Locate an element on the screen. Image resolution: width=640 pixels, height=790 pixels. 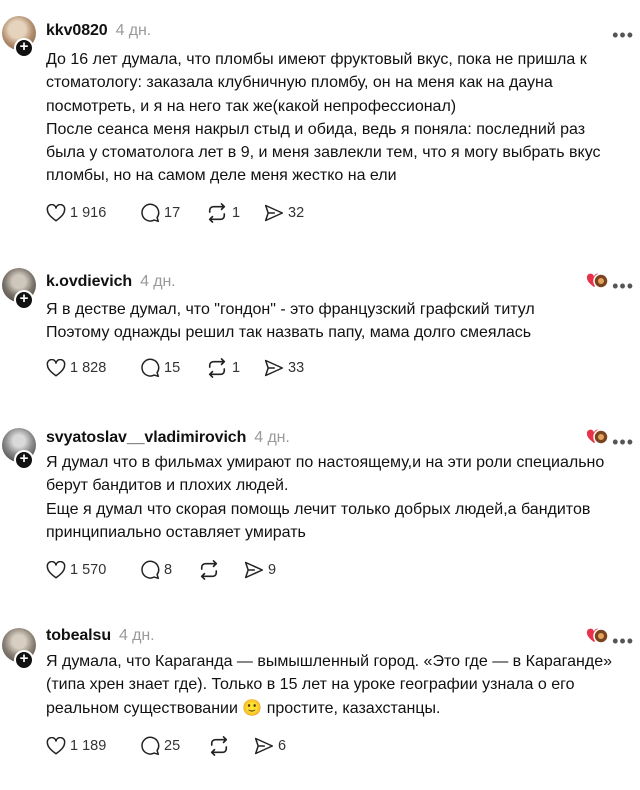
share-count: 32 is located at coordinates (296, 213).